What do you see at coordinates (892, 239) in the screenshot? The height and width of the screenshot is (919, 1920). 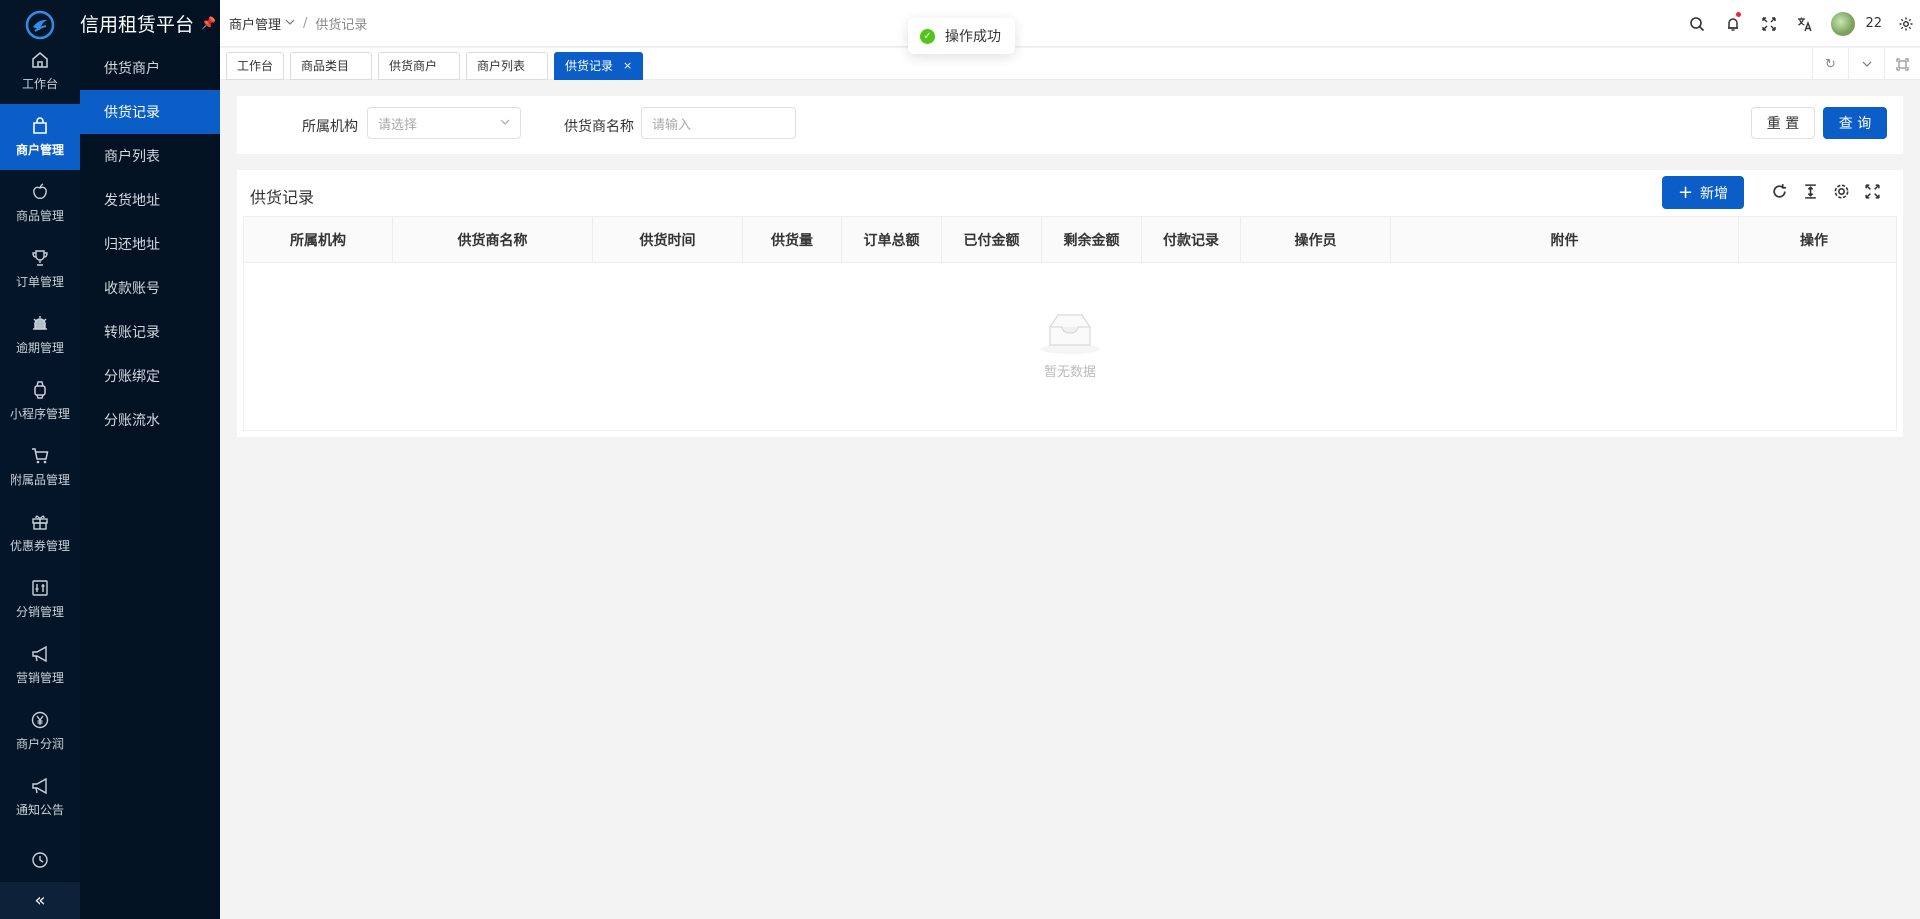 I see `column-header: 订单总额` at bounding box center [892, 239].